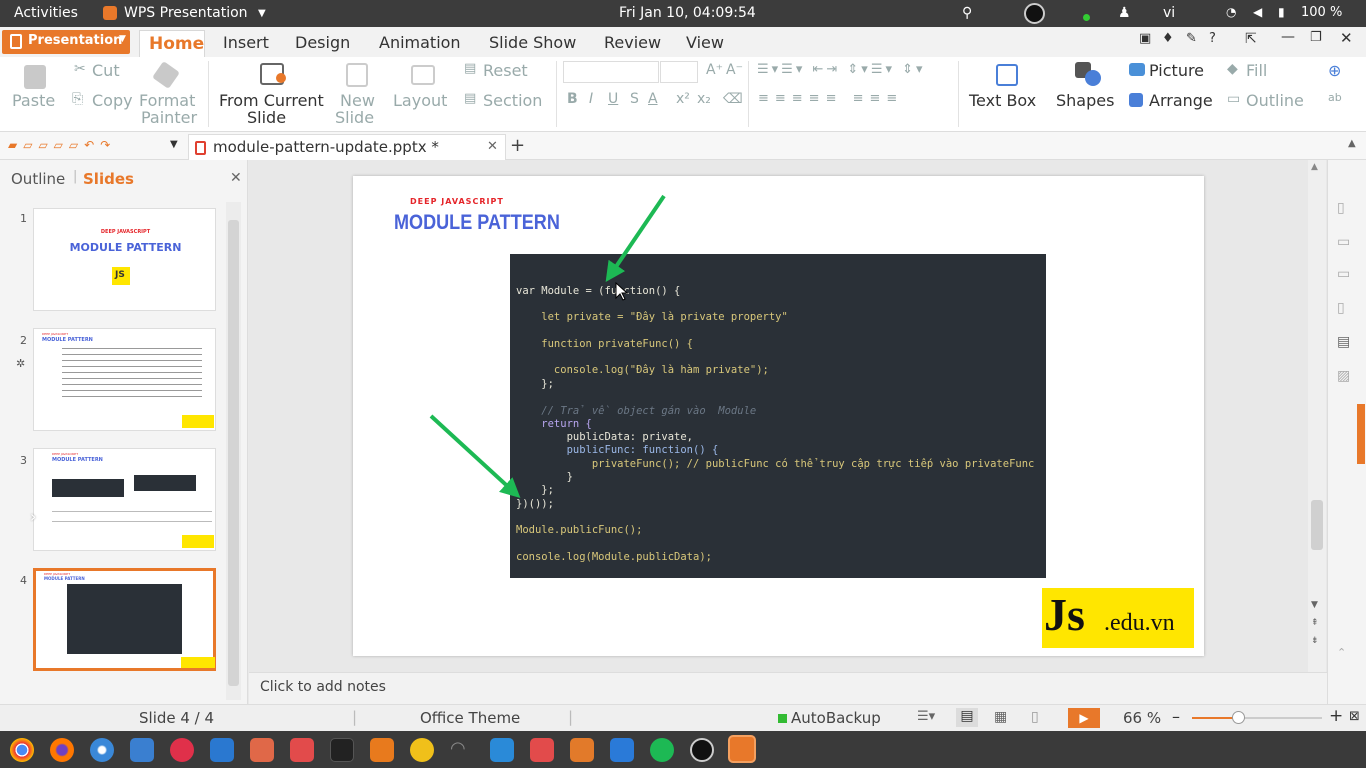 The image size is (1366, 768). I want to click on shapes-button: Shapes, so click(1085, 100).